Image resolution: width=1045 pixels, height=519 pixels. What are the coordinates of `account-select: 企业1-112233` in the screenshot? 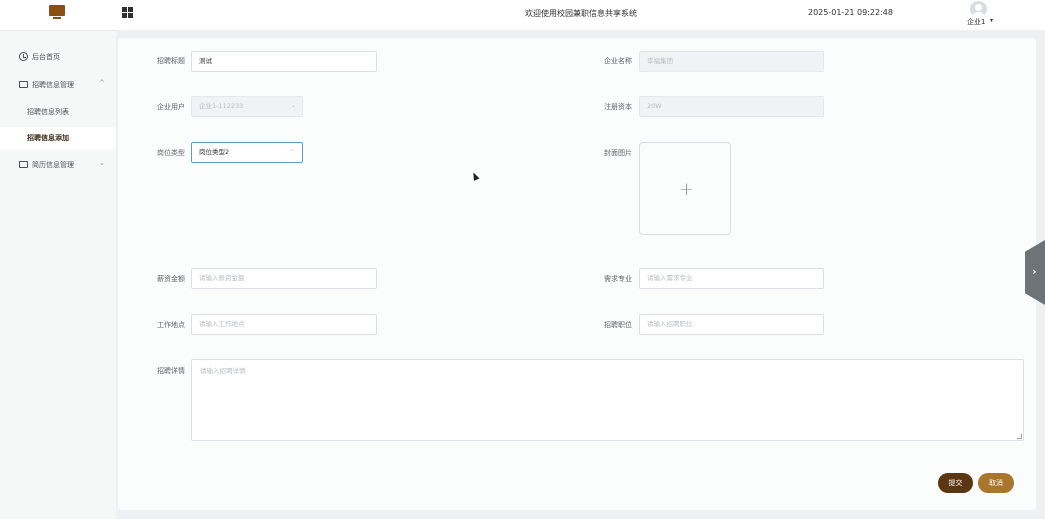 It's located at (247, 106).